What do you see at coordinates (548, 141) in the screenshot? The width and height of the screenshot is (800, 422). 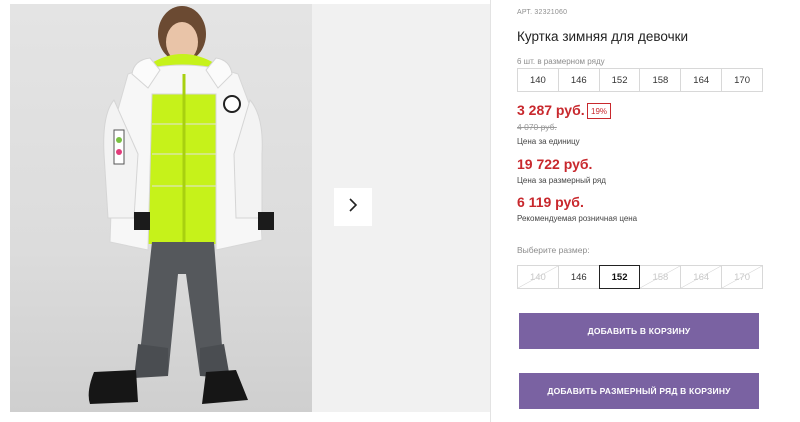 I see `unit-price-label: Цена за единицу` at bounding box center [548, 141].